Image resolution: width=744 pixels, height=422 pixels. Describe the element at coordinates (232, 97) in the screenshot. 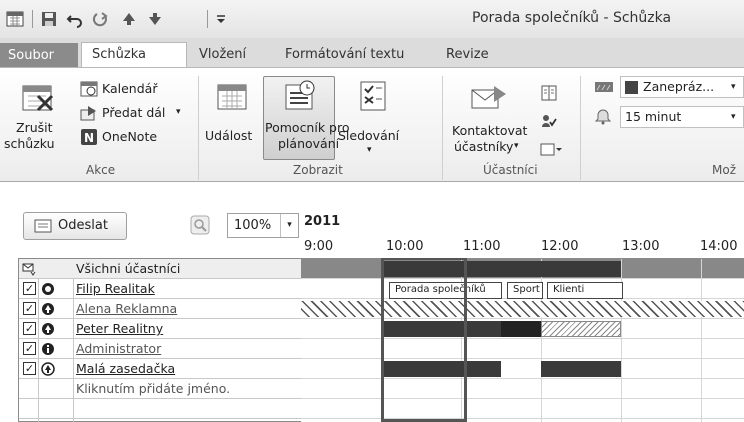

I see `appointment-icon` at that location.